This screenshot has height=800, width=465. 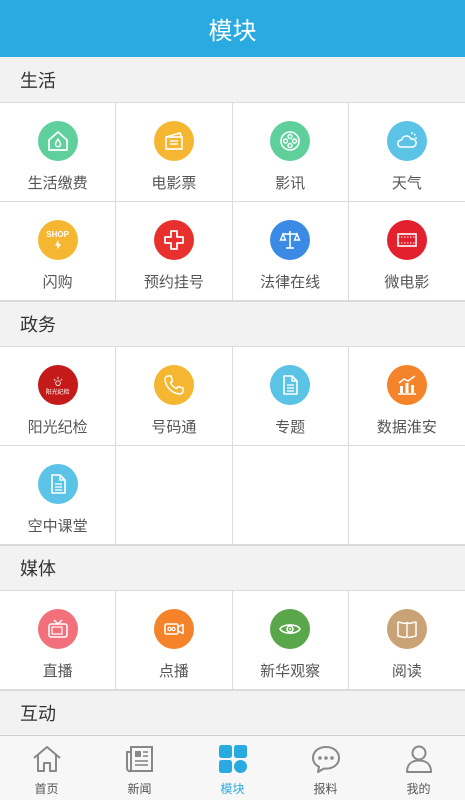 I want to click on tab-news: 新闻, so click(x=139, y=768).